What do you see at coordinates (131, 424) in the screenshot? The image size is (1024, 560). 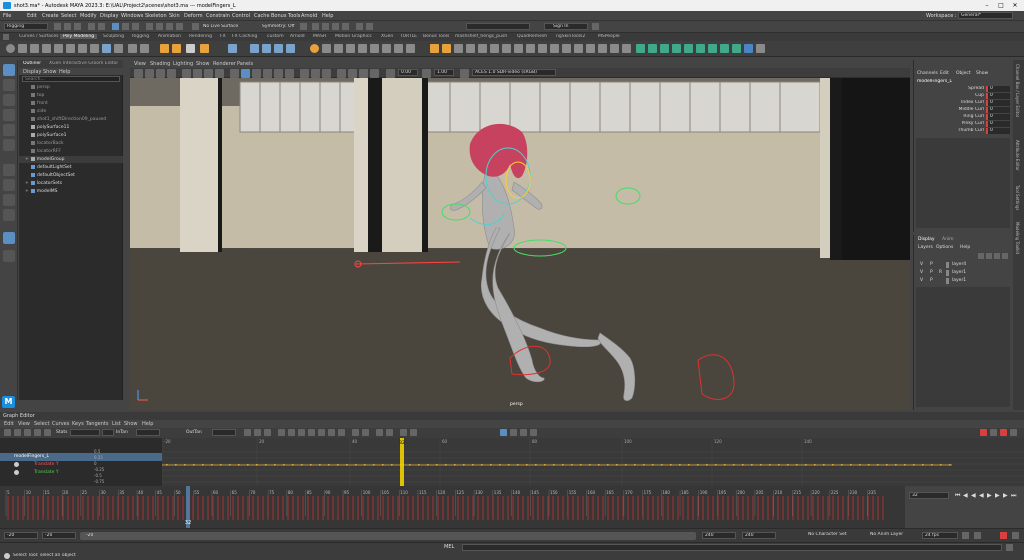 I see `ge-menu-show: Show` at bounding box center [131, 424].